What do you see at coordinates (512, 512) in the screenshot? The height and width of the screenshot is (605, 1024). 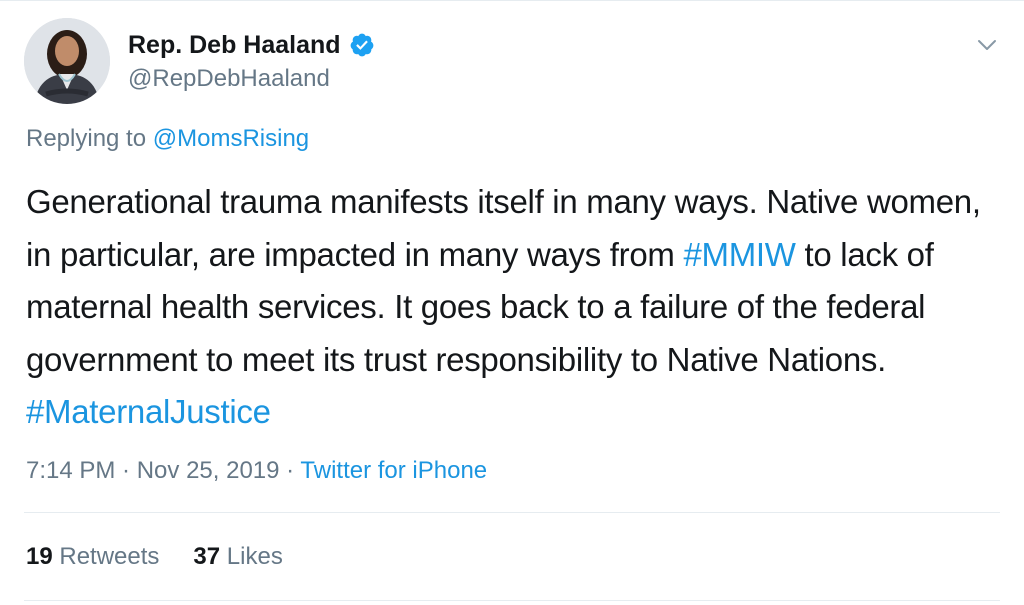 I see `stats-top-divider` at bounding box center [512, 512].